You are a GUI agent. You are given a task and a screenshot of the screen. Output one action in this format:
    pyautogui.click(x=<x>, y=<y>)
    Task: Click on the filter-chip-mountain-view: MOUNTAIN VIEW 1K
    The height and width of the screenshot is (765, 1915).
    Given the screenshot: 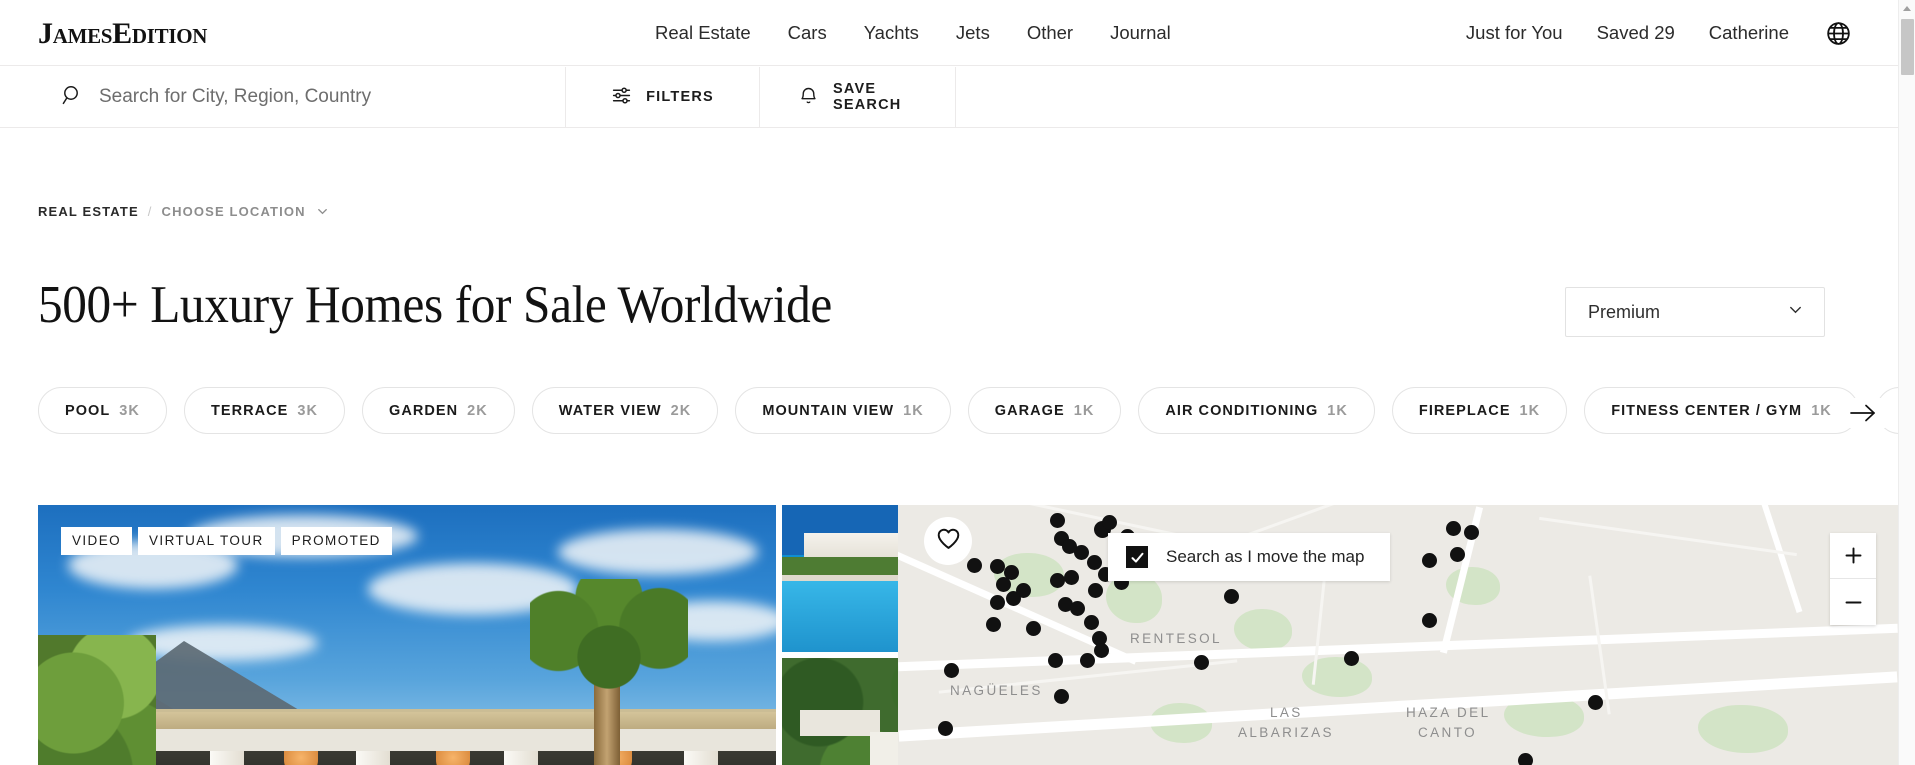 What is the action you would take?
    pyautogui.click(x=843, y=410)
    